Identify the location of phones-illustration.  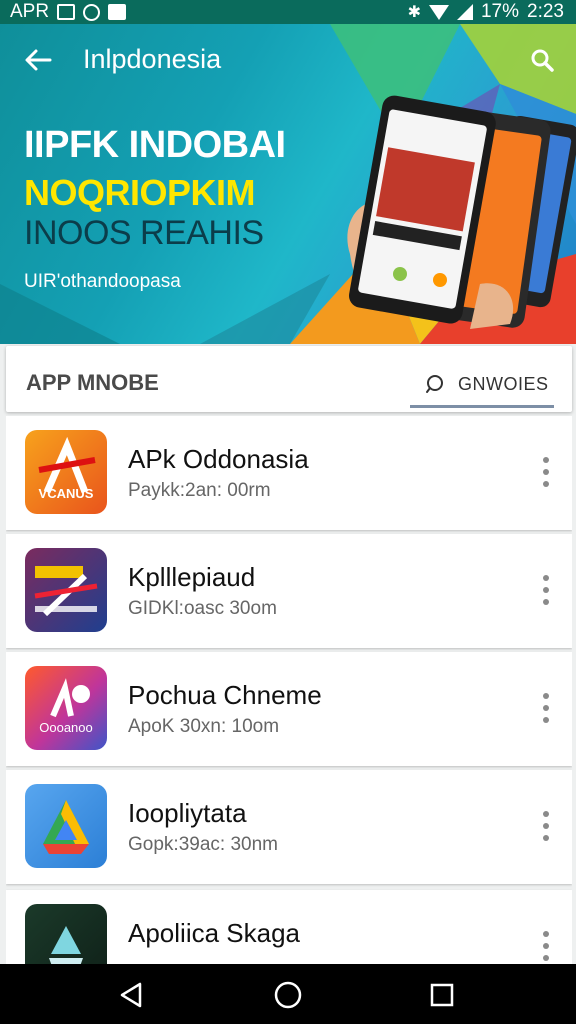
(461, 212).